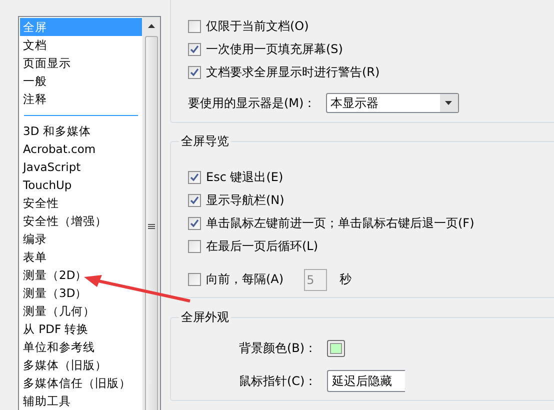  Describe the element at coordinates (81, 293) in the screenshot. I see `category-item: 测量（3D）` at that location.